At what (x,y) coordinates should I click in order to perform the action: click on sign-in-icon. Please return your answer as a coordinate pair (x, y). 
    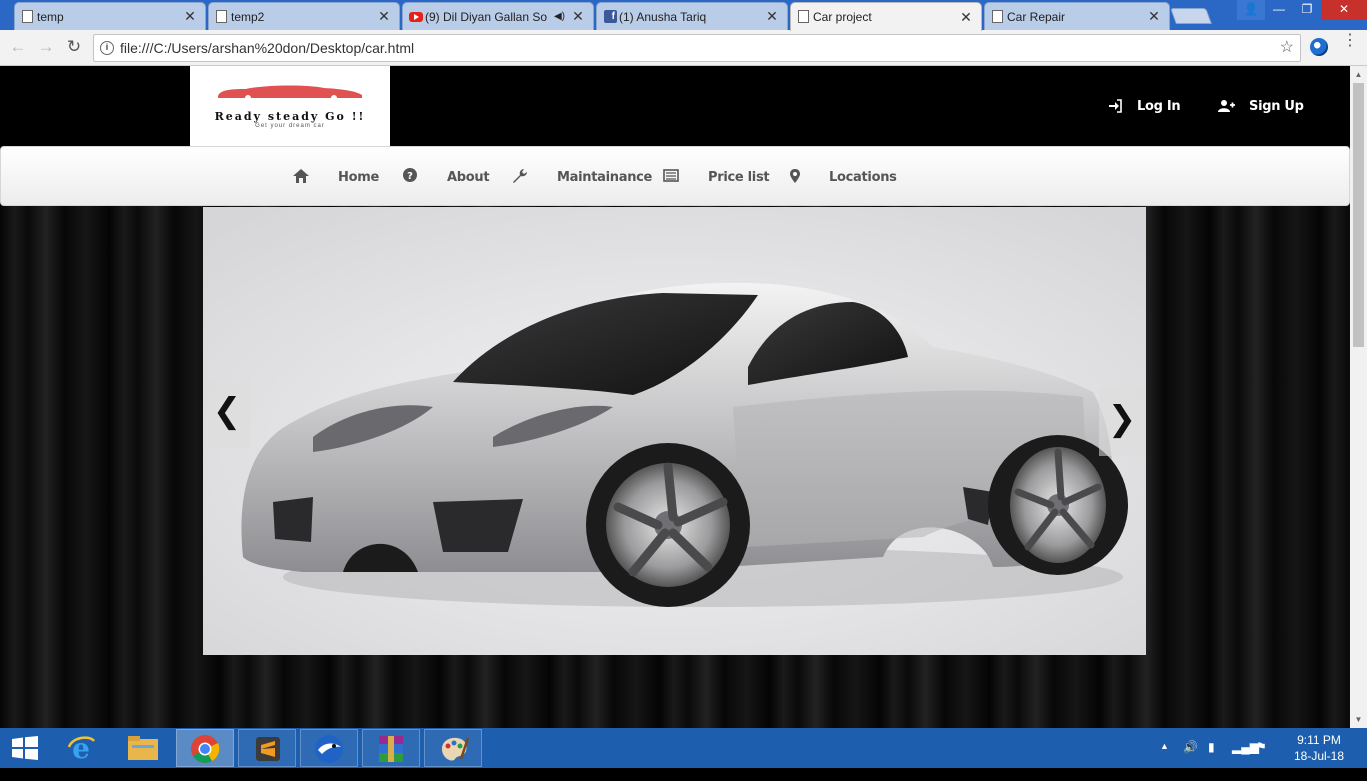
    Looking at the image, I should click on (1115, 106).